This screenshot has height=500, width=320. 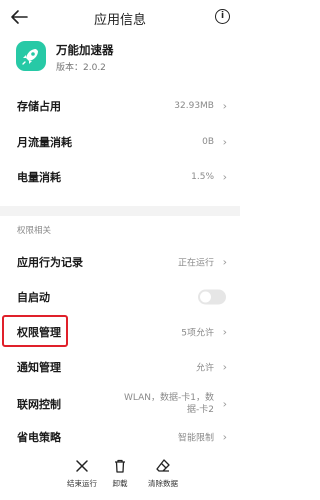 I want to click on clear-data-button: 清除数据, so click(x=163, y=473).